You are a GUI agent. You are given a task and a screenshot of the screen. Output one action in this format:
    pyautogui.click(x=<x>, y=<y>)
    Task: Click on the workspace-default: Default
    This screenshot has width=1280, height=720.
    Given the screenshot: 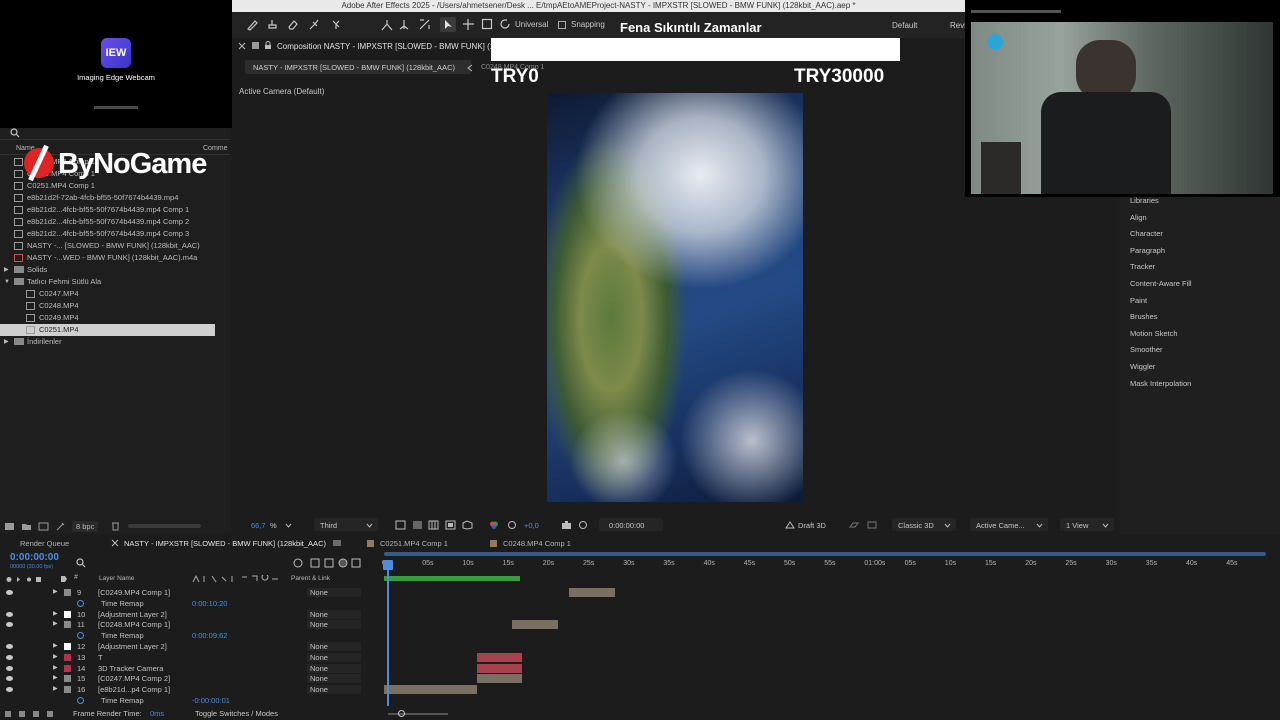 What is the action you would take?
    pyautogui.click(x=904, y=25)
    